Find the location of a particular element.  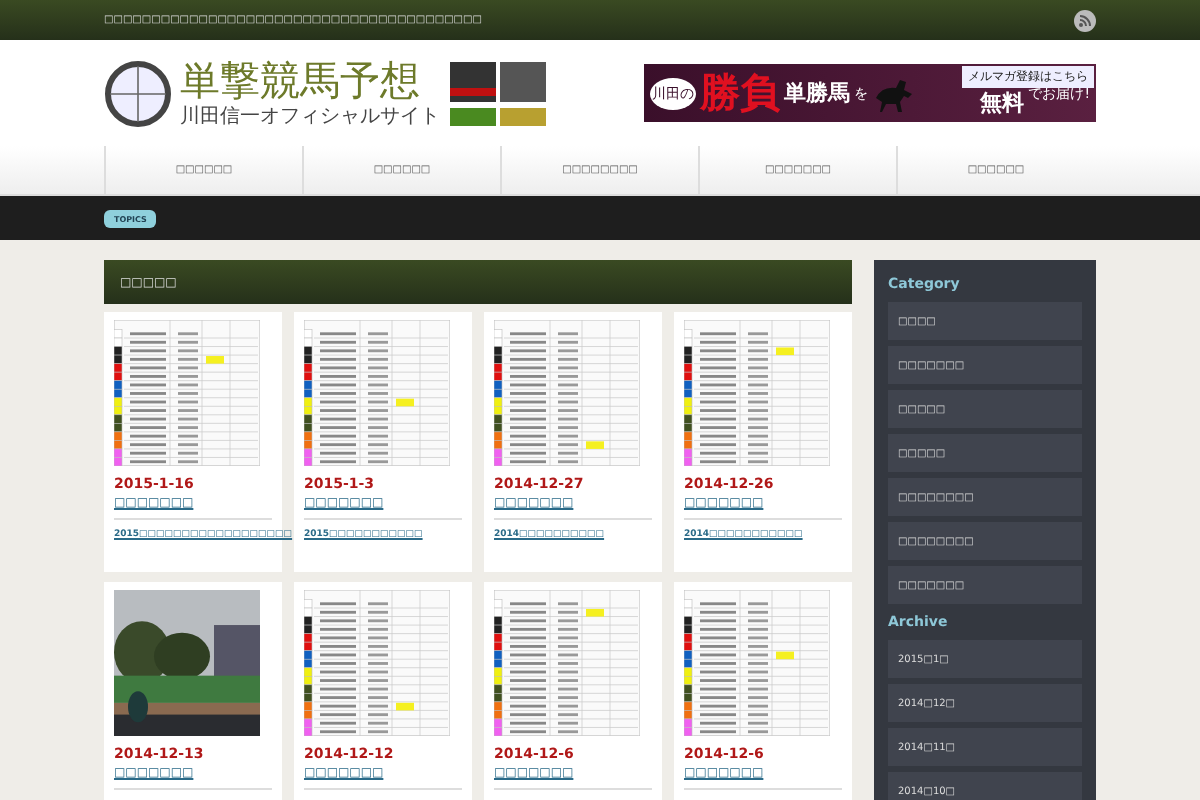

banner-headline: 勝負 is located at coordinates (740, 93).